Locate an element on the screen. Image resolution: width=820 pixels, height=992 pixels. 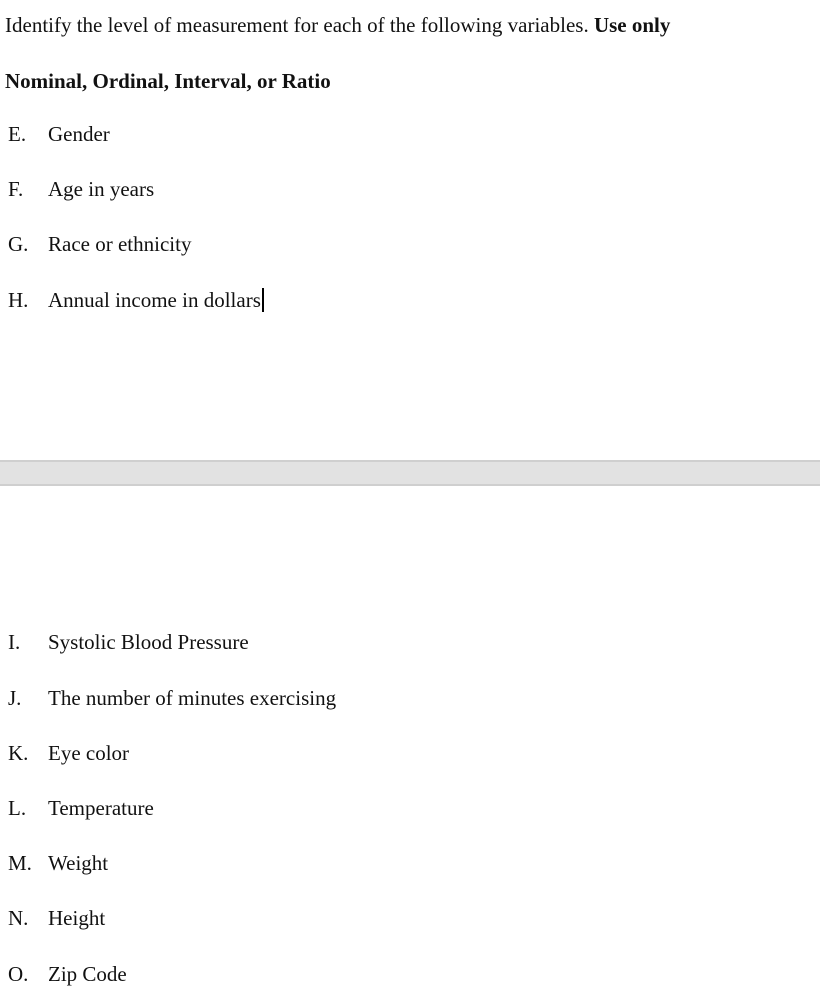
page-break is located at coordinates (410, 473).